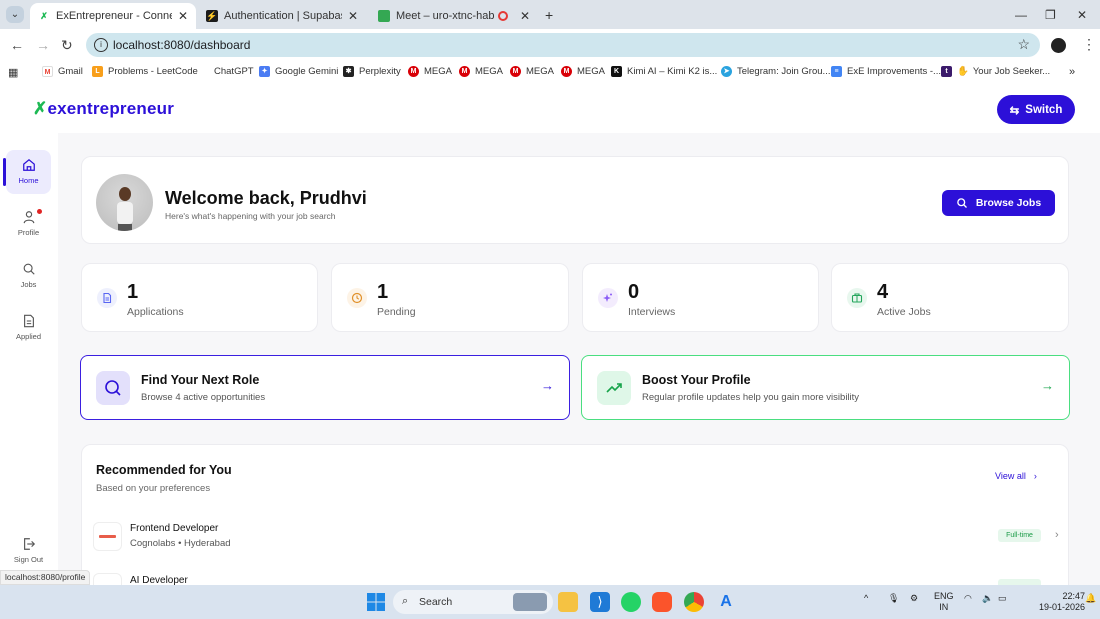 This screenshot has width=1100, height=619. I want to click on bookmark-mega-3: M MEGA, so click(532, 71).